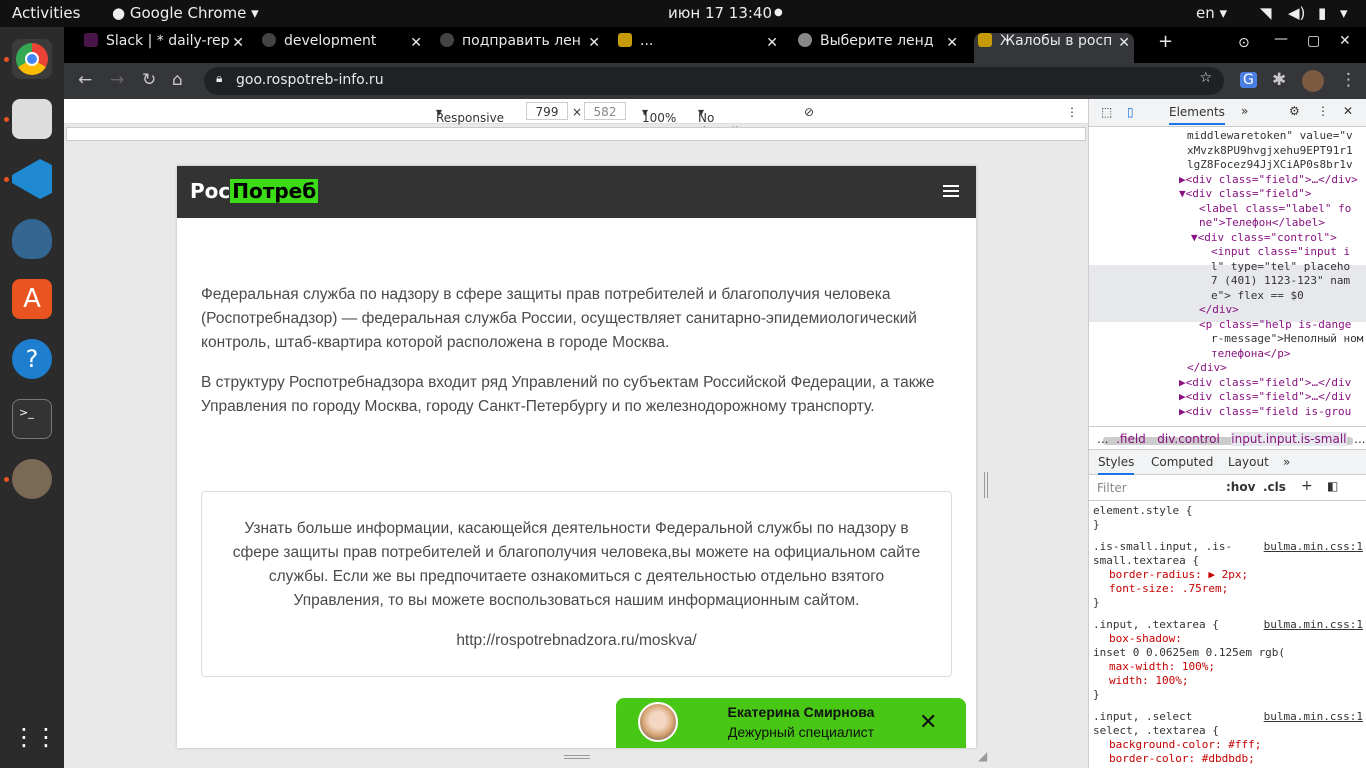 The height and width of the screenshot is (768, 1366). Describe the element at coordinates (520, 48) in the screenshot. I see `tab-podpravit: подправить лен ✕` at that location.